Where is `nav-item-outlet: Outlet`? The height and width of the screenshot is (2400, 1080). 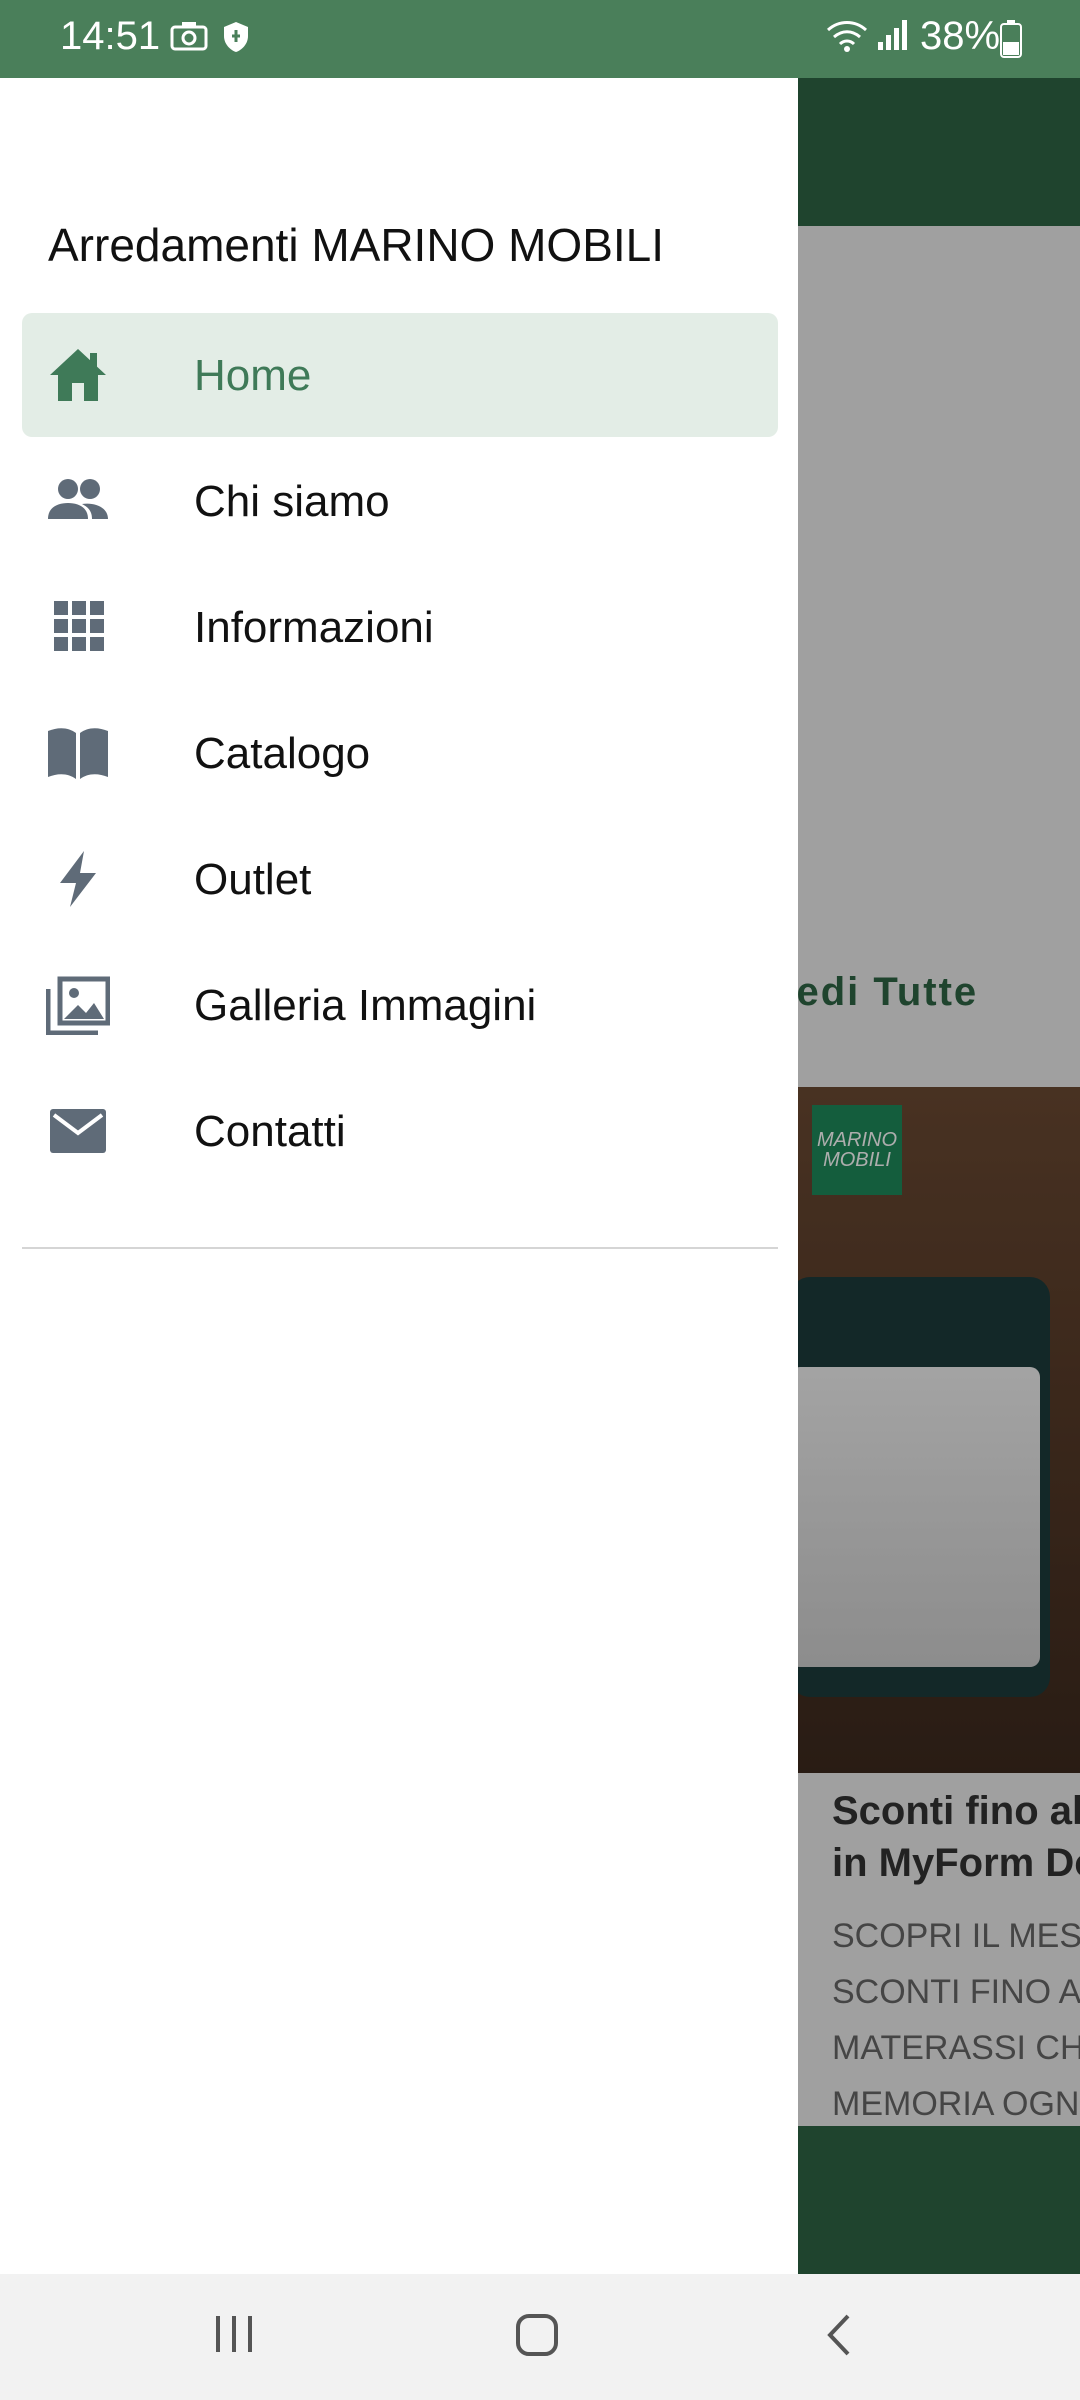
nav-item-outlet: Outlet is located at coordinates (400, 879).